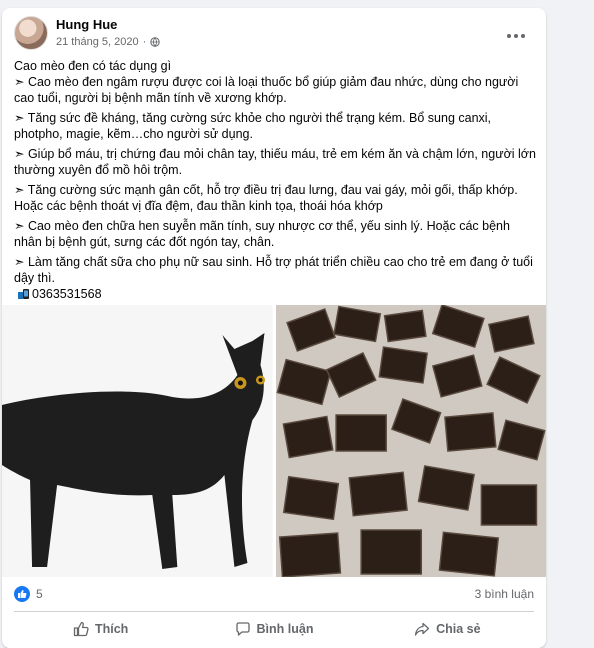  What do you see at coordinates (31, 33) in the screenshot?
I see `avatar` at bounding box center [31, 33].